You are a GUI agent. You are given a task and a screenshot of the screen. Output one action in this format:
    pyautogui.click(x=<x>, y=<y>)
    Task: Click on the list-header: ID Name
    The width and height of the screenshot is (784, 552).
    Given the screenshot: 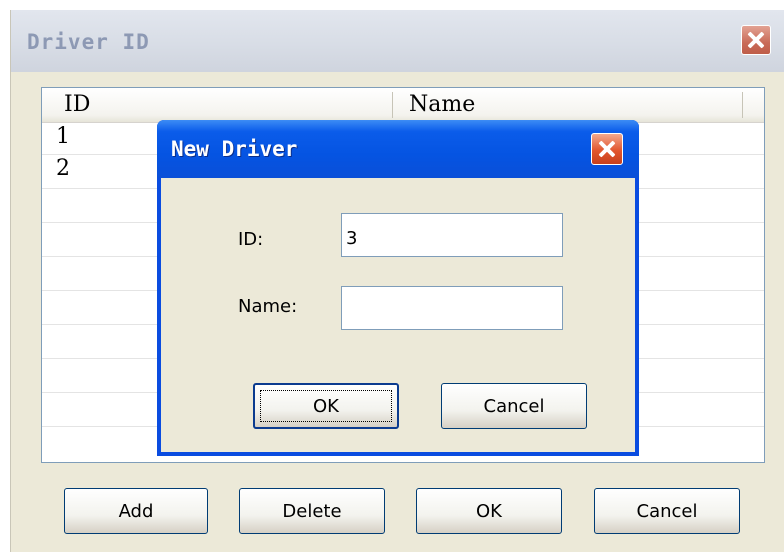 What is the action you would take?
    pyautogui.click(x=403, y=105)
    